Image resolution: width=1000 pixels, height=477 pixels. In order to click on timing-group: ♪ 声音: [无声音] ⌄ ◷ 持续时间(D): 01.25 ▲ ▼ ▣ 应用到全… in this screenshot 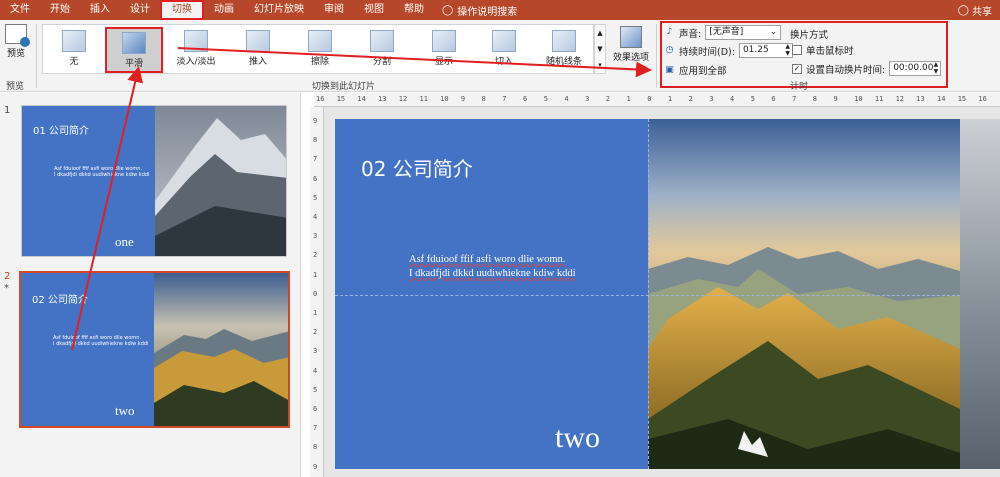, I will do `click(804, 54)`.